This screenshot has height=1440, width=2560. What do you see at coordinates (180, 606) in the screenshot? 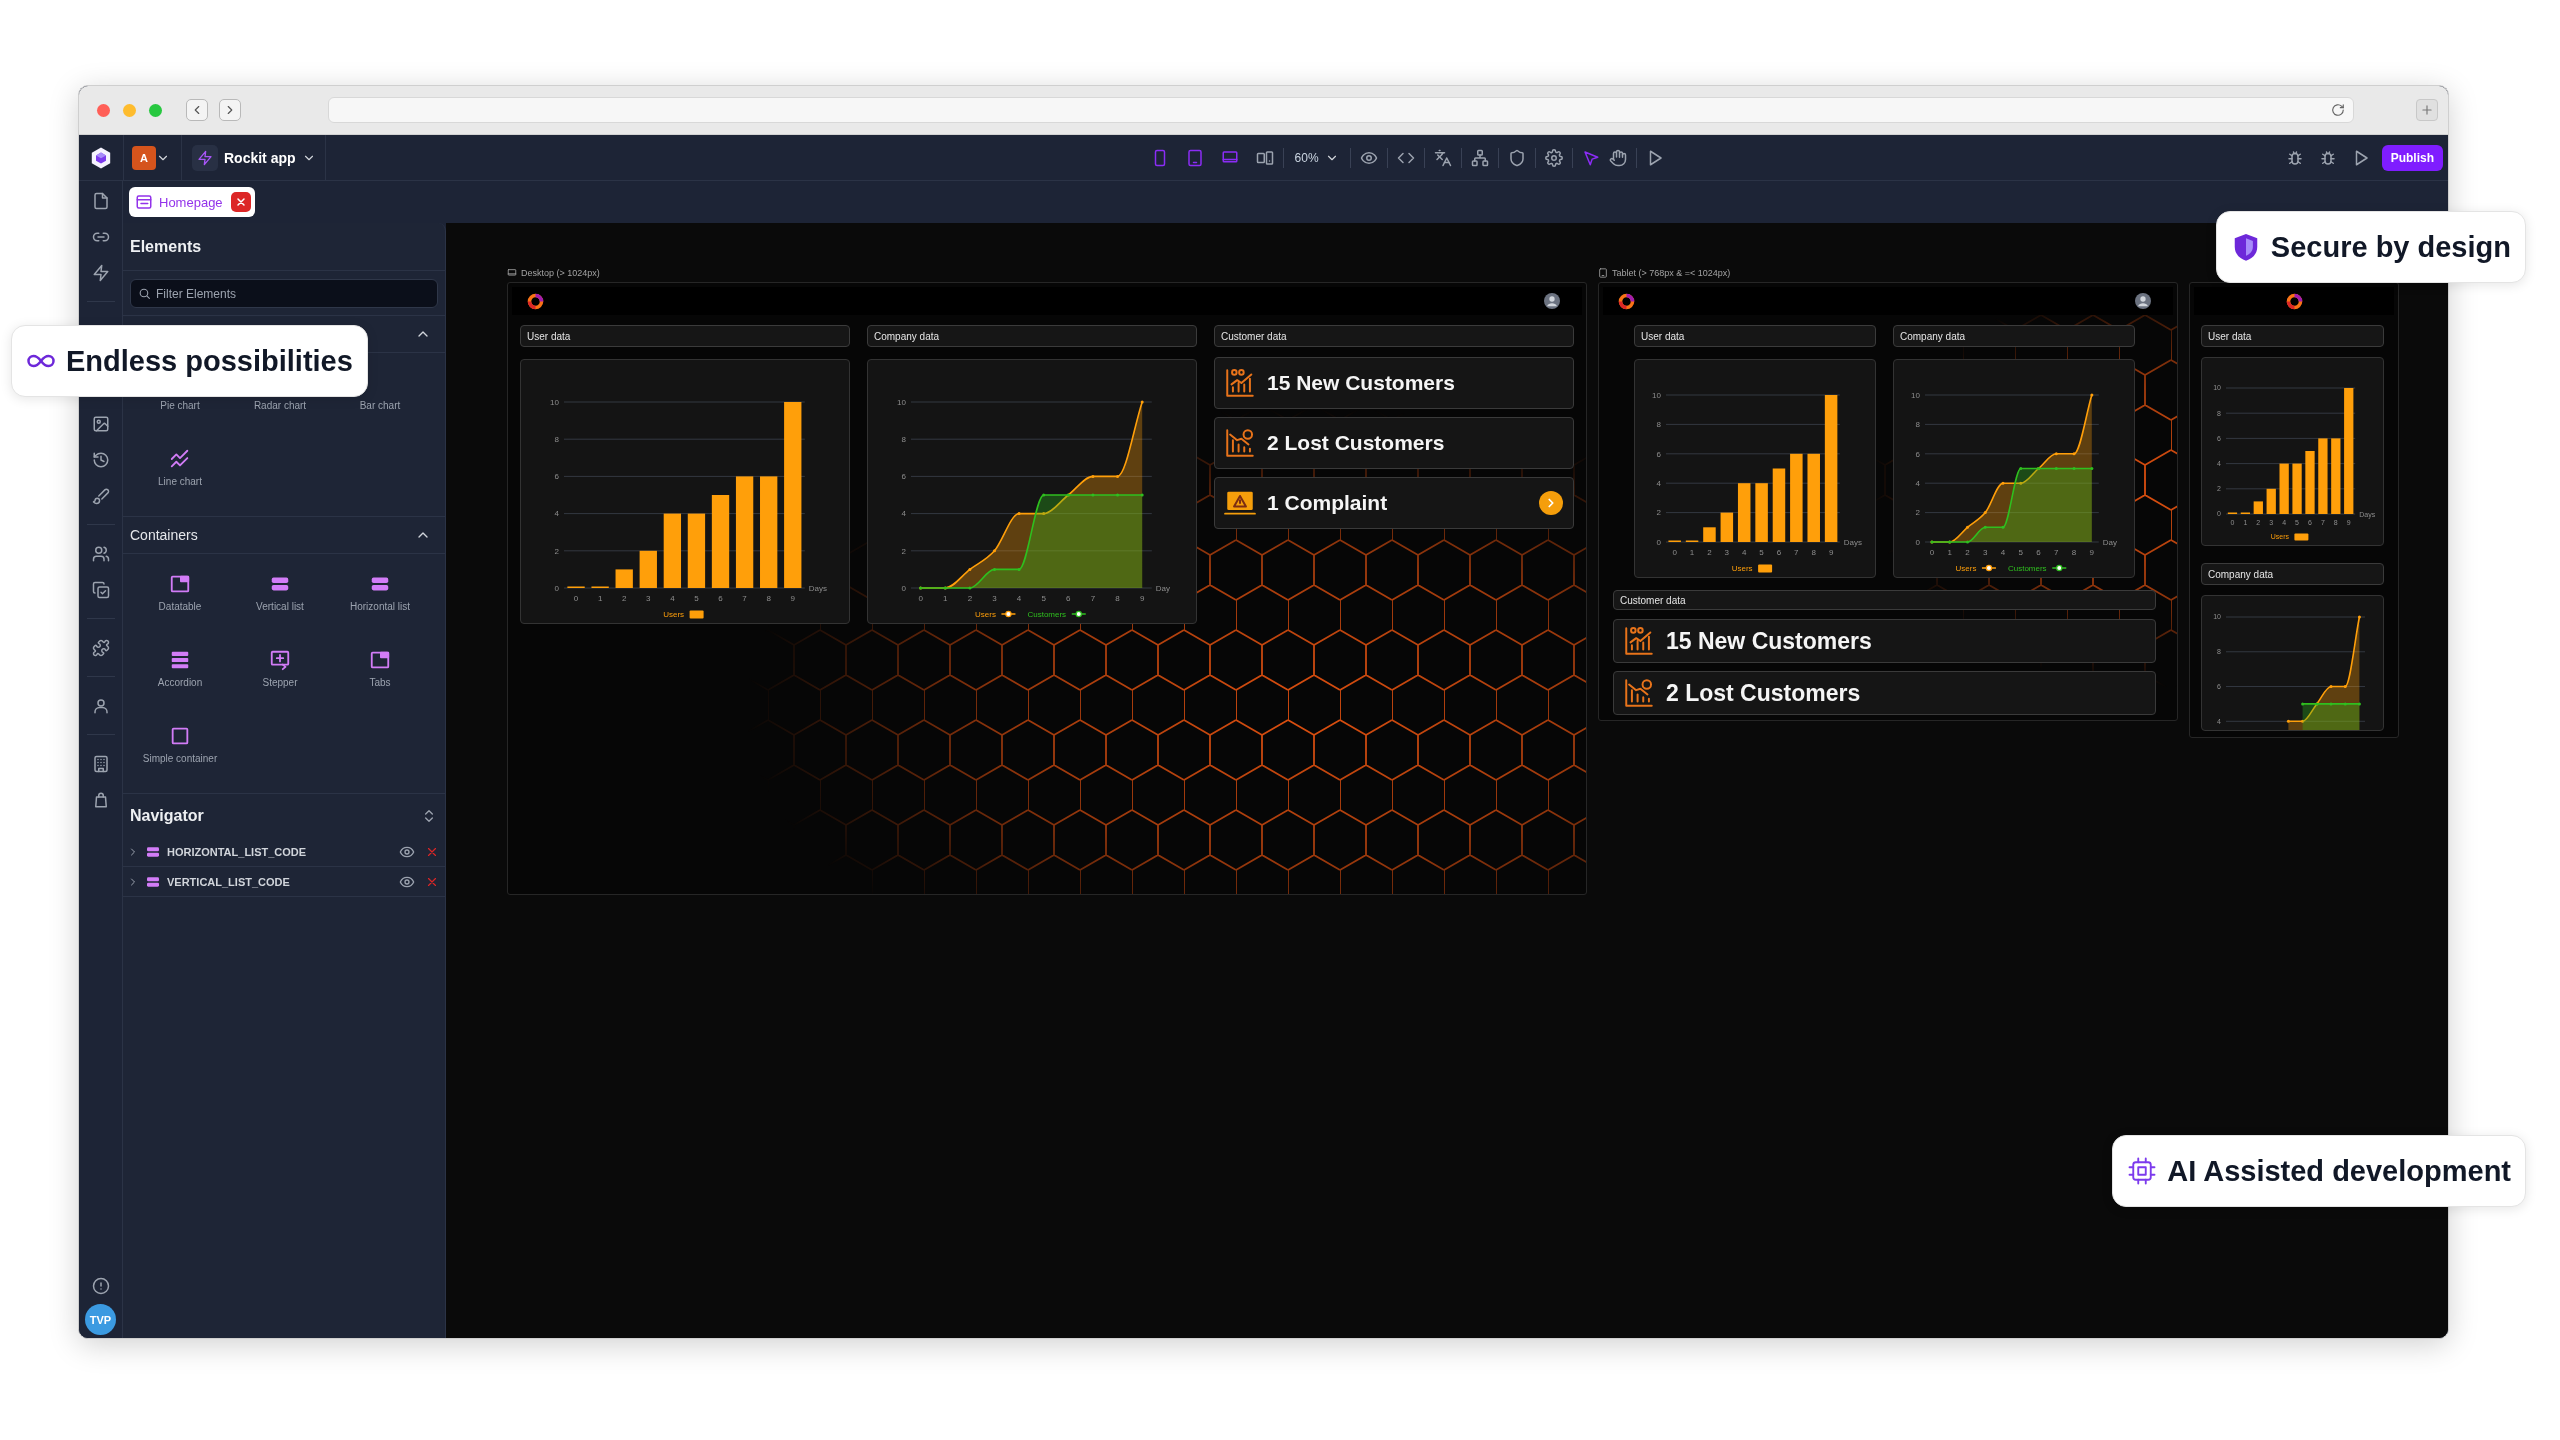
I see `element-label: Datatable` at bounding box center [180, 606].